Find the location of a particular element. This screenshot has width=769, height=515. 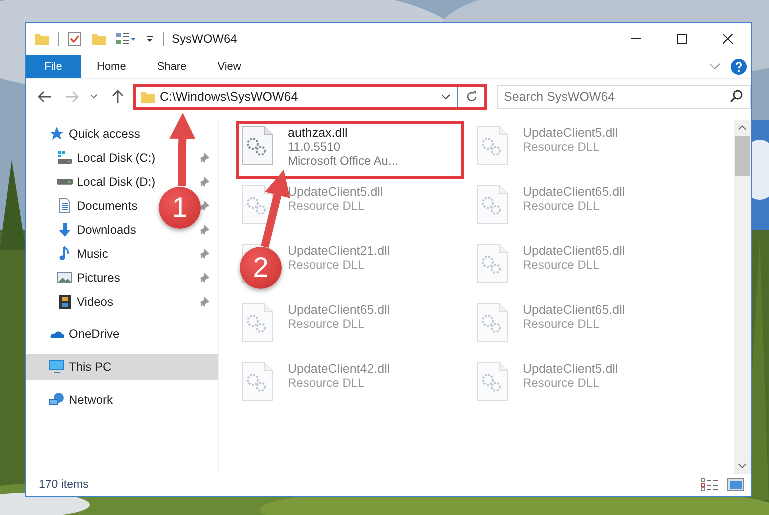

checklist-icon is located at coordinates (75, 38).